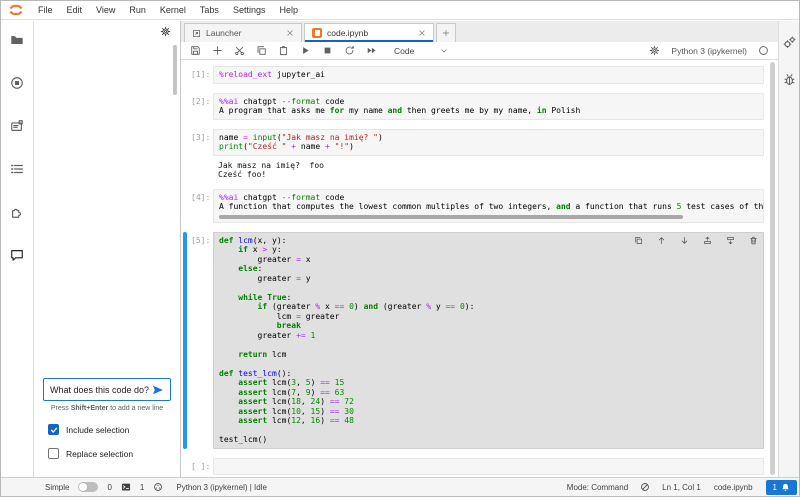  I want to click on menu-bar: File Edit View Run Kernel Tabs Settings Help, so click(400, 10).